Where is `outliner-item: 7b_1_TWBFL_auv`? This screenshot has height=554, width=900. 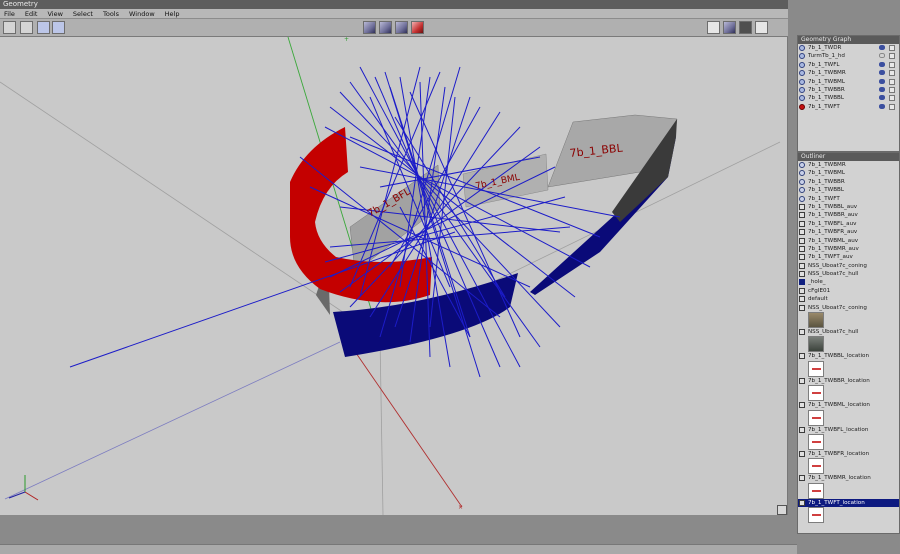
outliner-item: 7b_1_TWBFL_auv is located at coordinates (848, 224).